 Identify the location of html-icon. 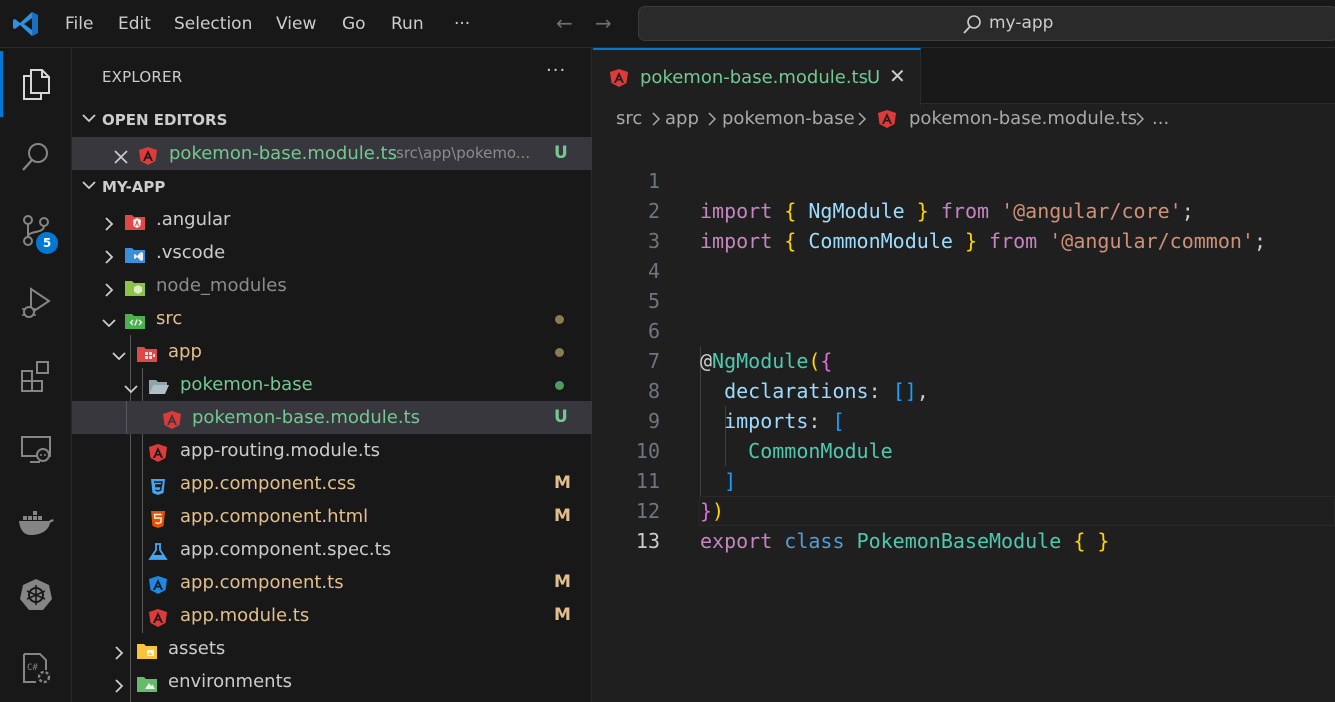
(158, 517).